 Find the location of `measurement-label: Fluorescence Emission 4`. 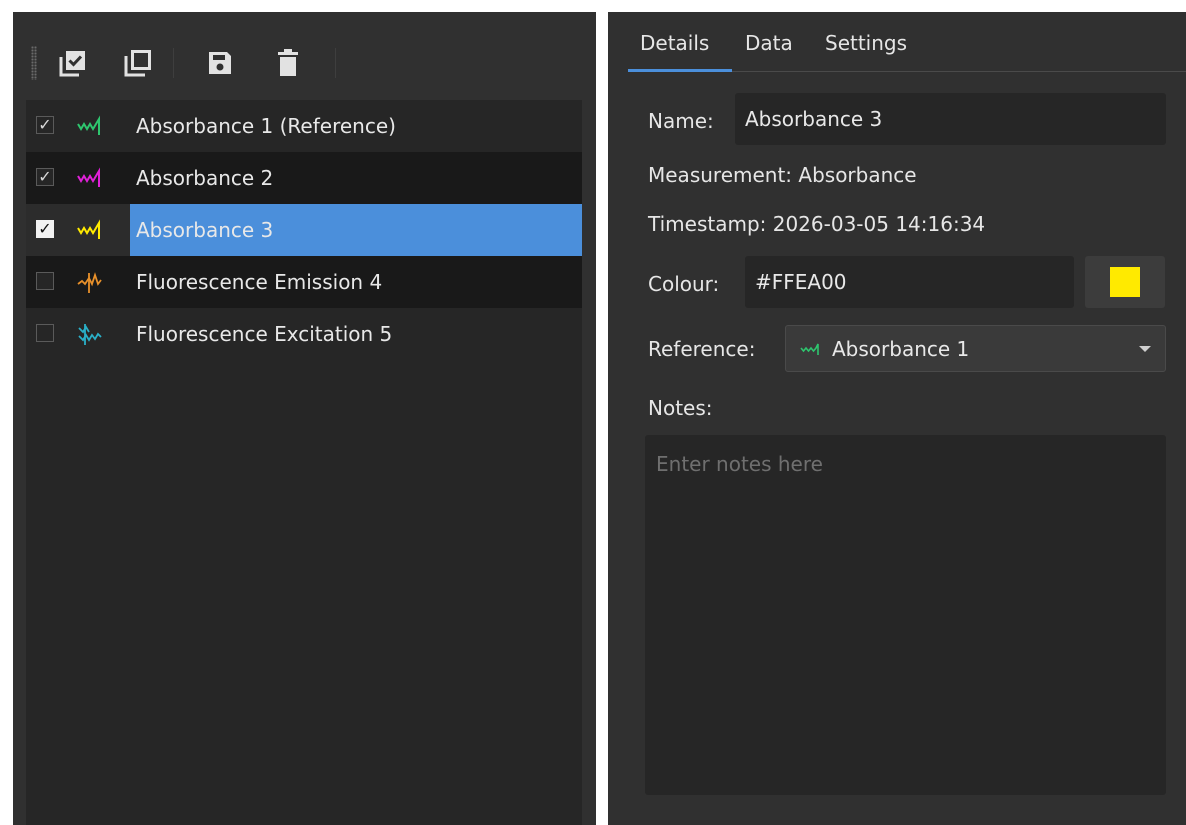

measurement-label: Fluorescence Emission 4 is located at coordinates (259, 282).